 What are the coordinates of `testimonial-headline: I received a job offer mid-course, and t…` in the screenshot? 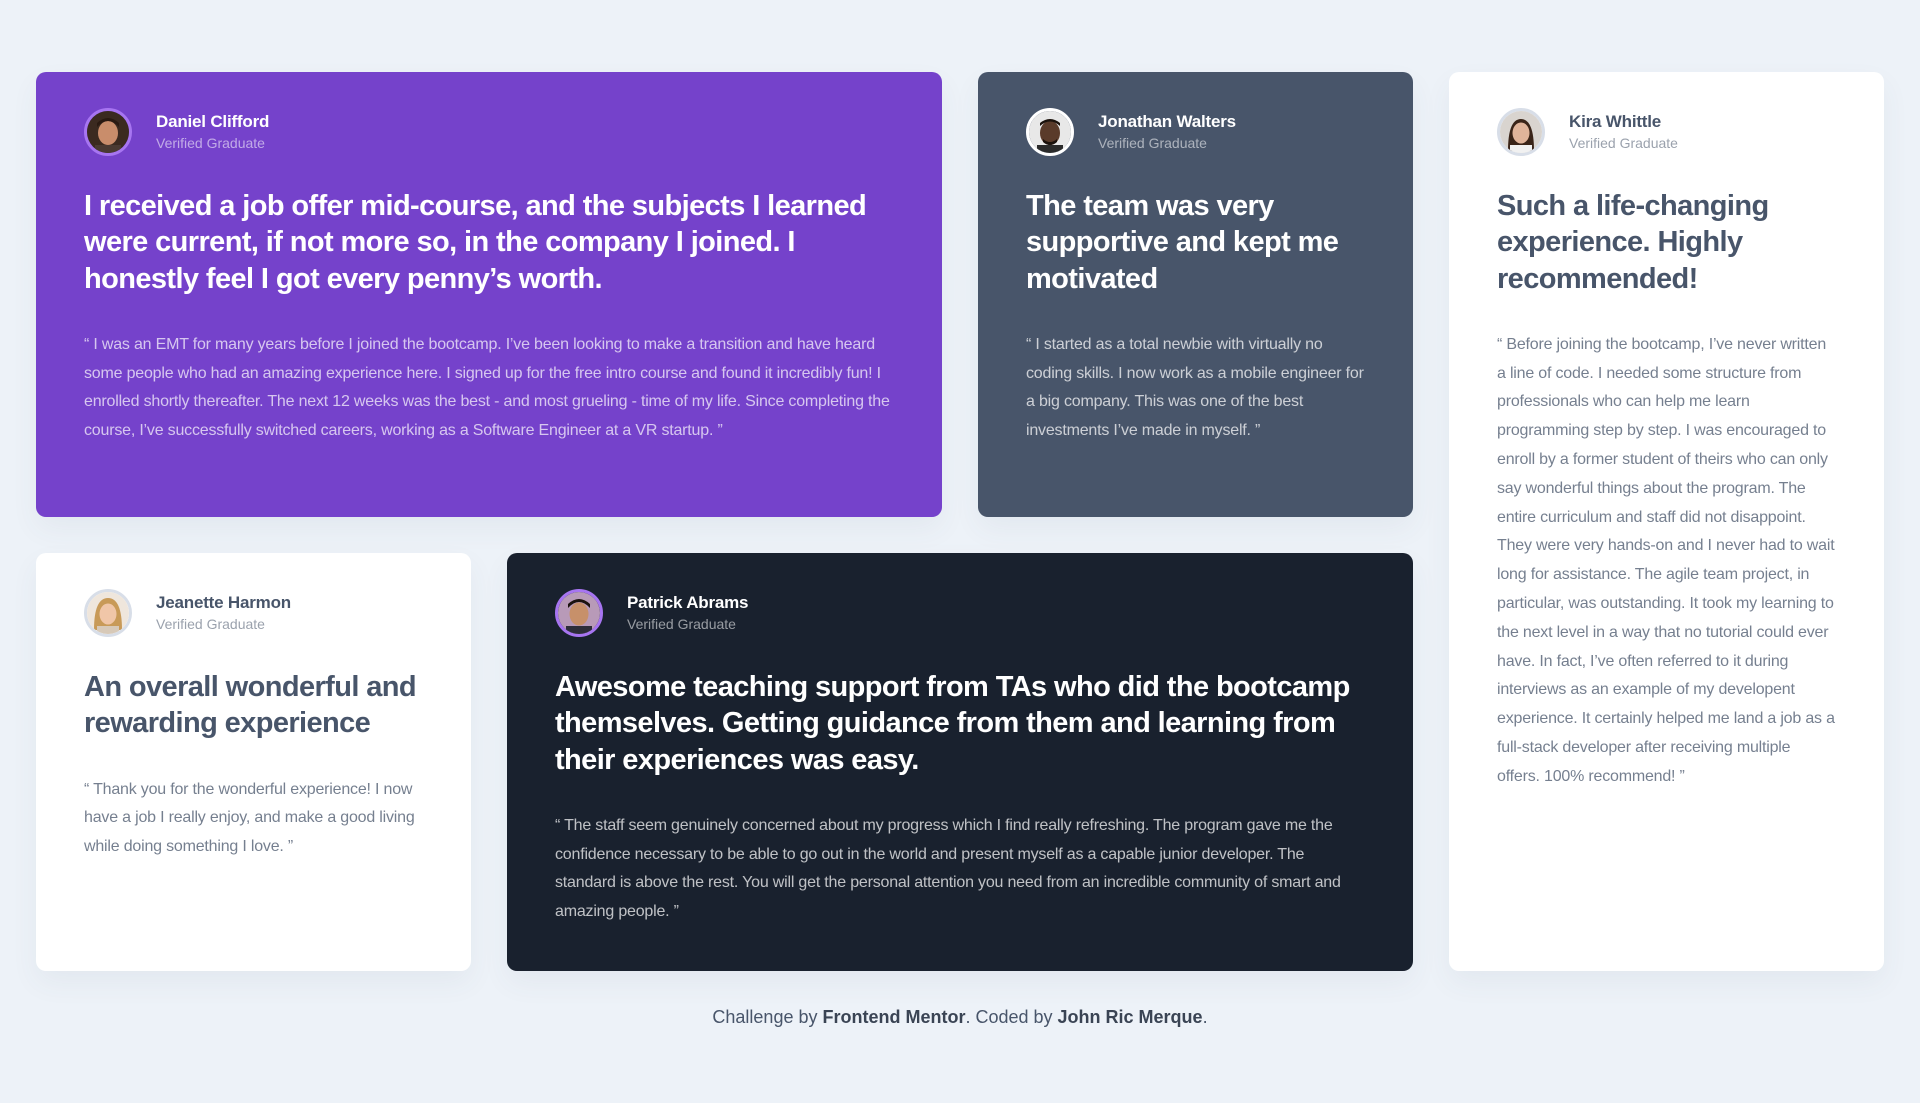 It's located at (475, 242).